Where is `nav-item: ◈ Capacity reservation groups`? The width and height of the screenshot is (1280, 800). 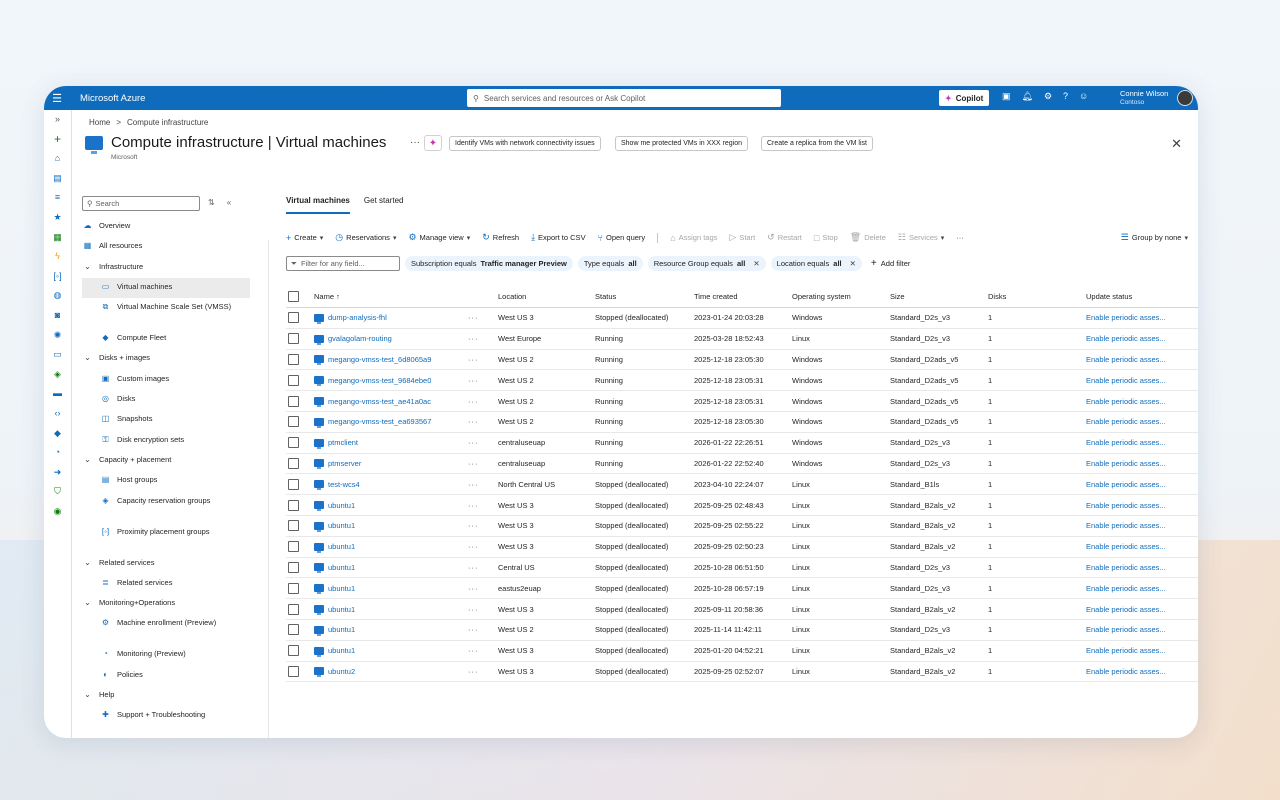 nav-item: ◈ Capacity reservation groups is located at coordinates (162, 507).